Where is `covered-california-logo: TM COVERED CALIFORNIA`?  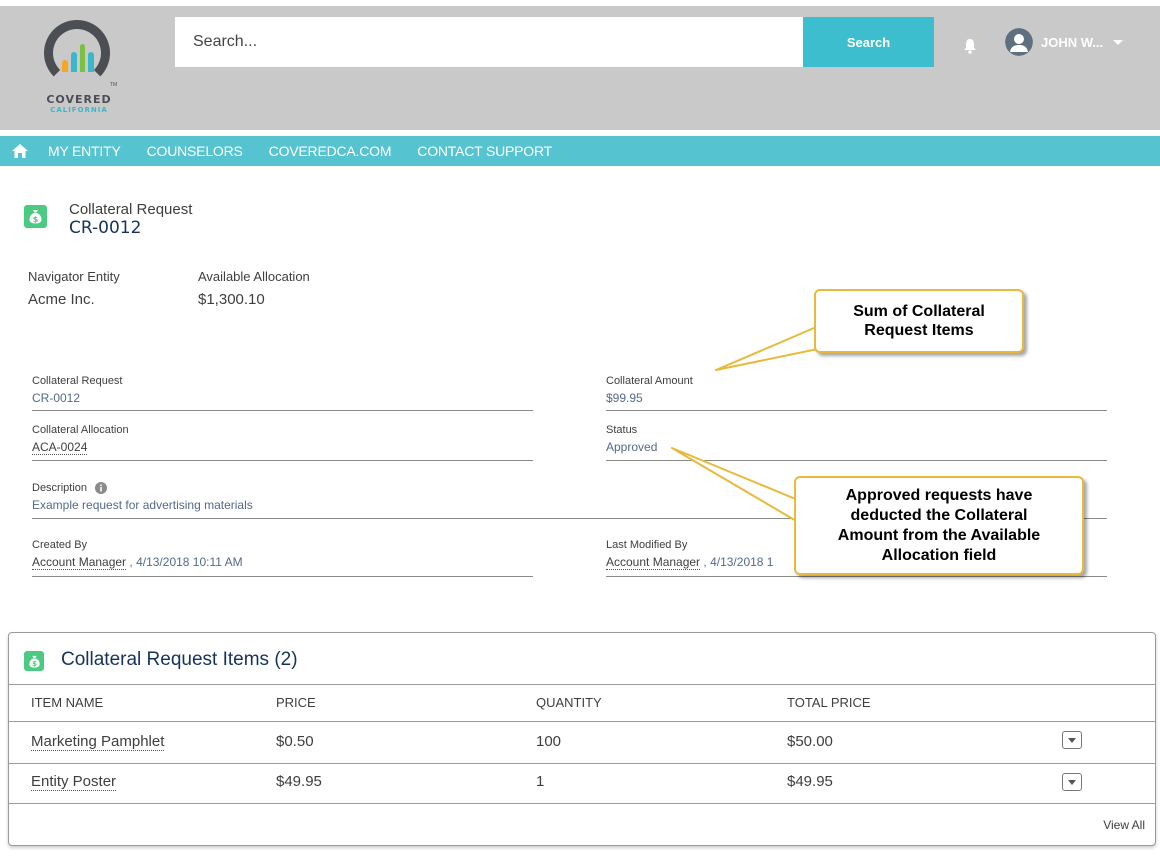
covered-california-logo: TM COVERED CALIFORNIA is located at coordinates (80, 70).